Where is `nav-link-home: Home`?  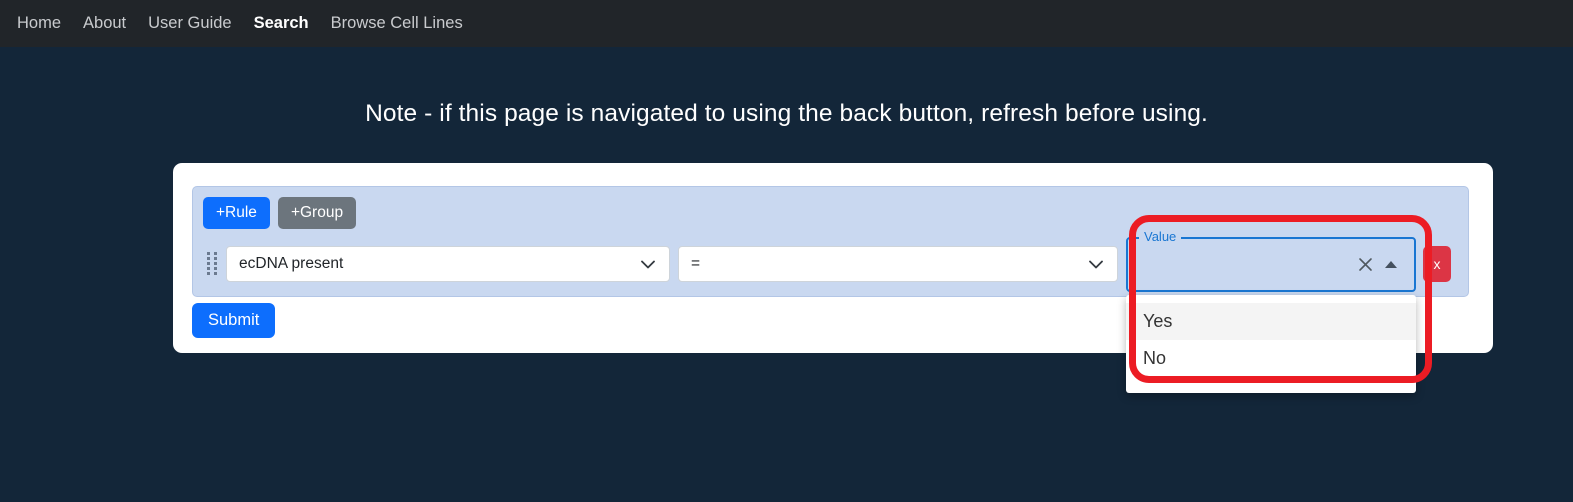
nav-link-home: Home is located at coordinates (39, 23).